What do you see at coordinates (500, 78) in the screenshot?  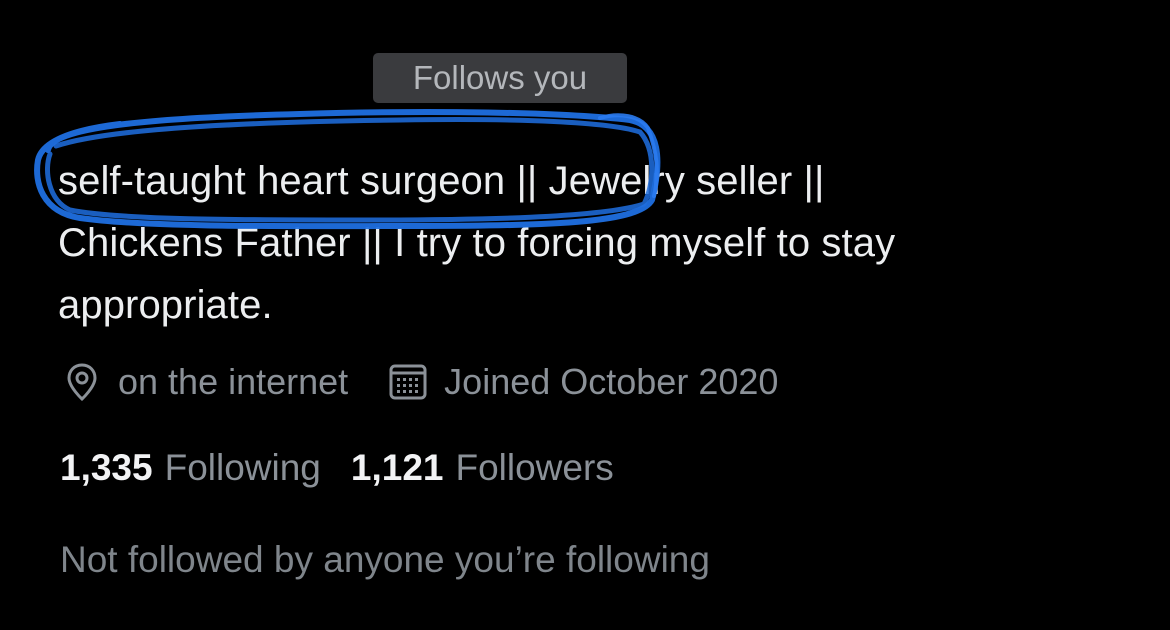 I see `follows-you-badge: Follows you` at bounding box center [500, 78].